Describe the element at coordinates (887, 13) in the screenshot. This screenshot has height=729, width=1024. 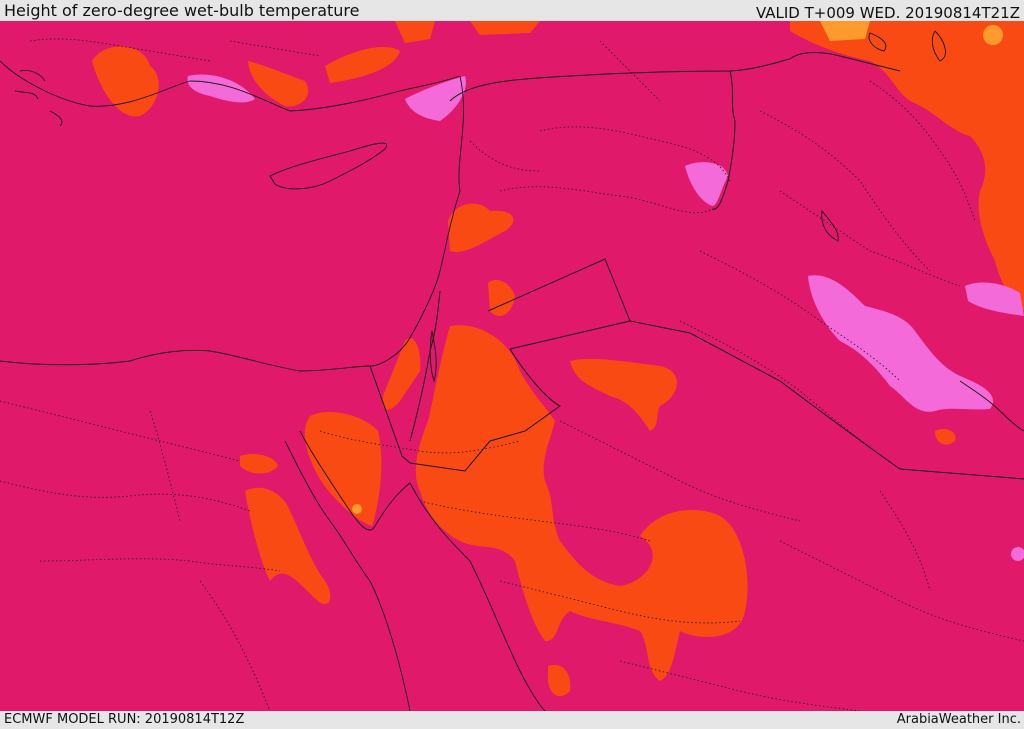
I see `valid-time-label: VALID T+009 WED. 20190814T21Z` at that location.